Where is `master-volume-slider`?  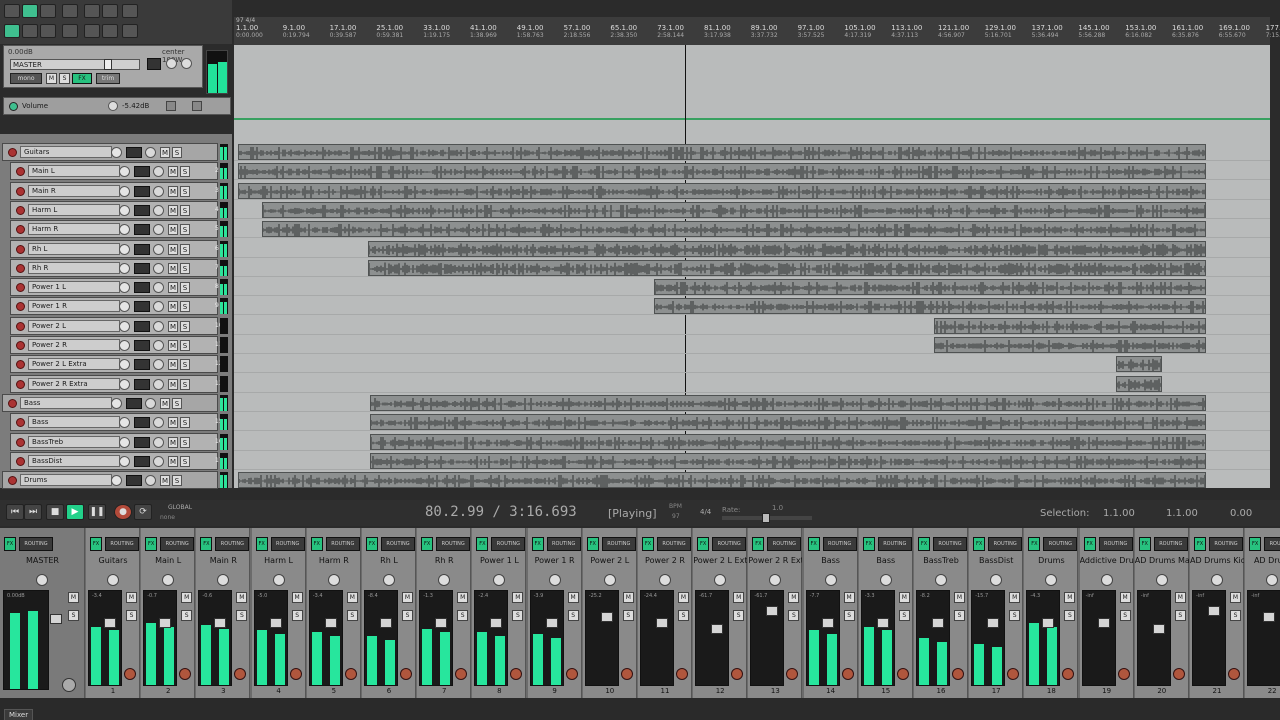
master-volume-slider is located at coordinates (108, 64).